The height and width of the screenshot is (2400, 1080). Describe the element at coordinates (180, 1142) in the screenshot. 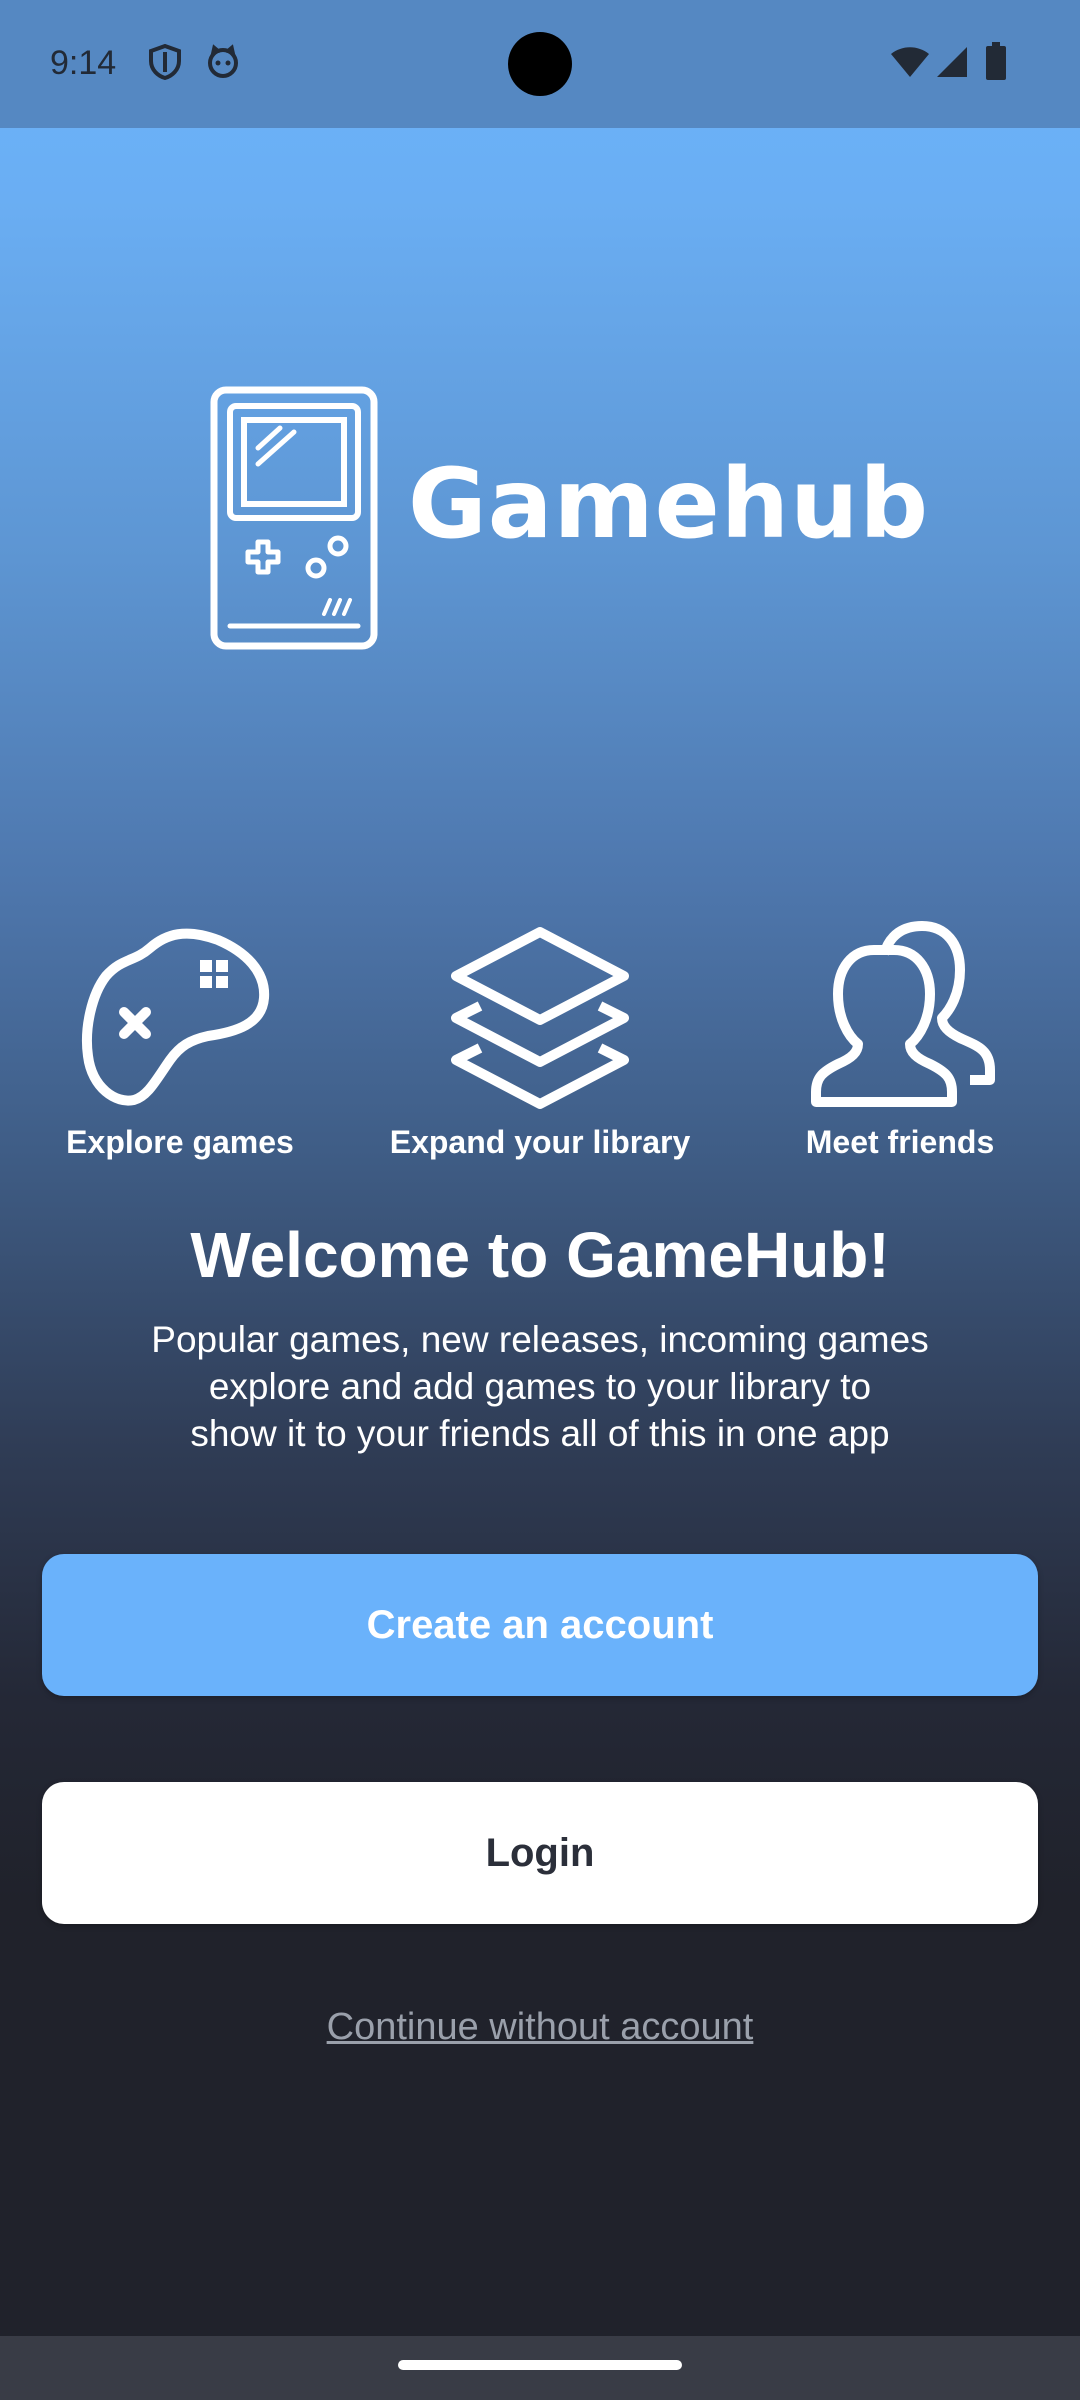

I see `feature-label: Explore games` at that location.